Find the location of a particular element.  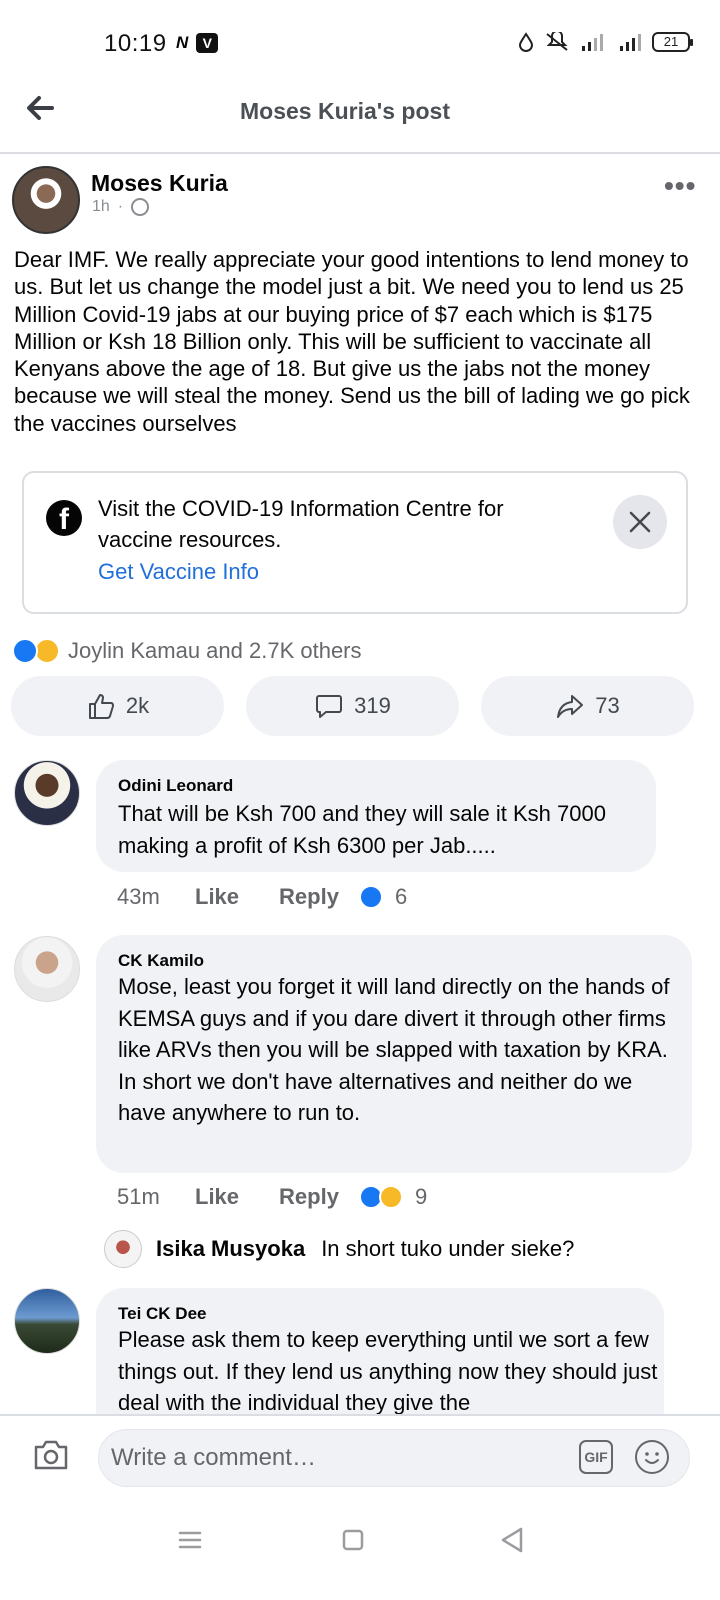

v-app-icon: V is located at coordinates (207, 43).